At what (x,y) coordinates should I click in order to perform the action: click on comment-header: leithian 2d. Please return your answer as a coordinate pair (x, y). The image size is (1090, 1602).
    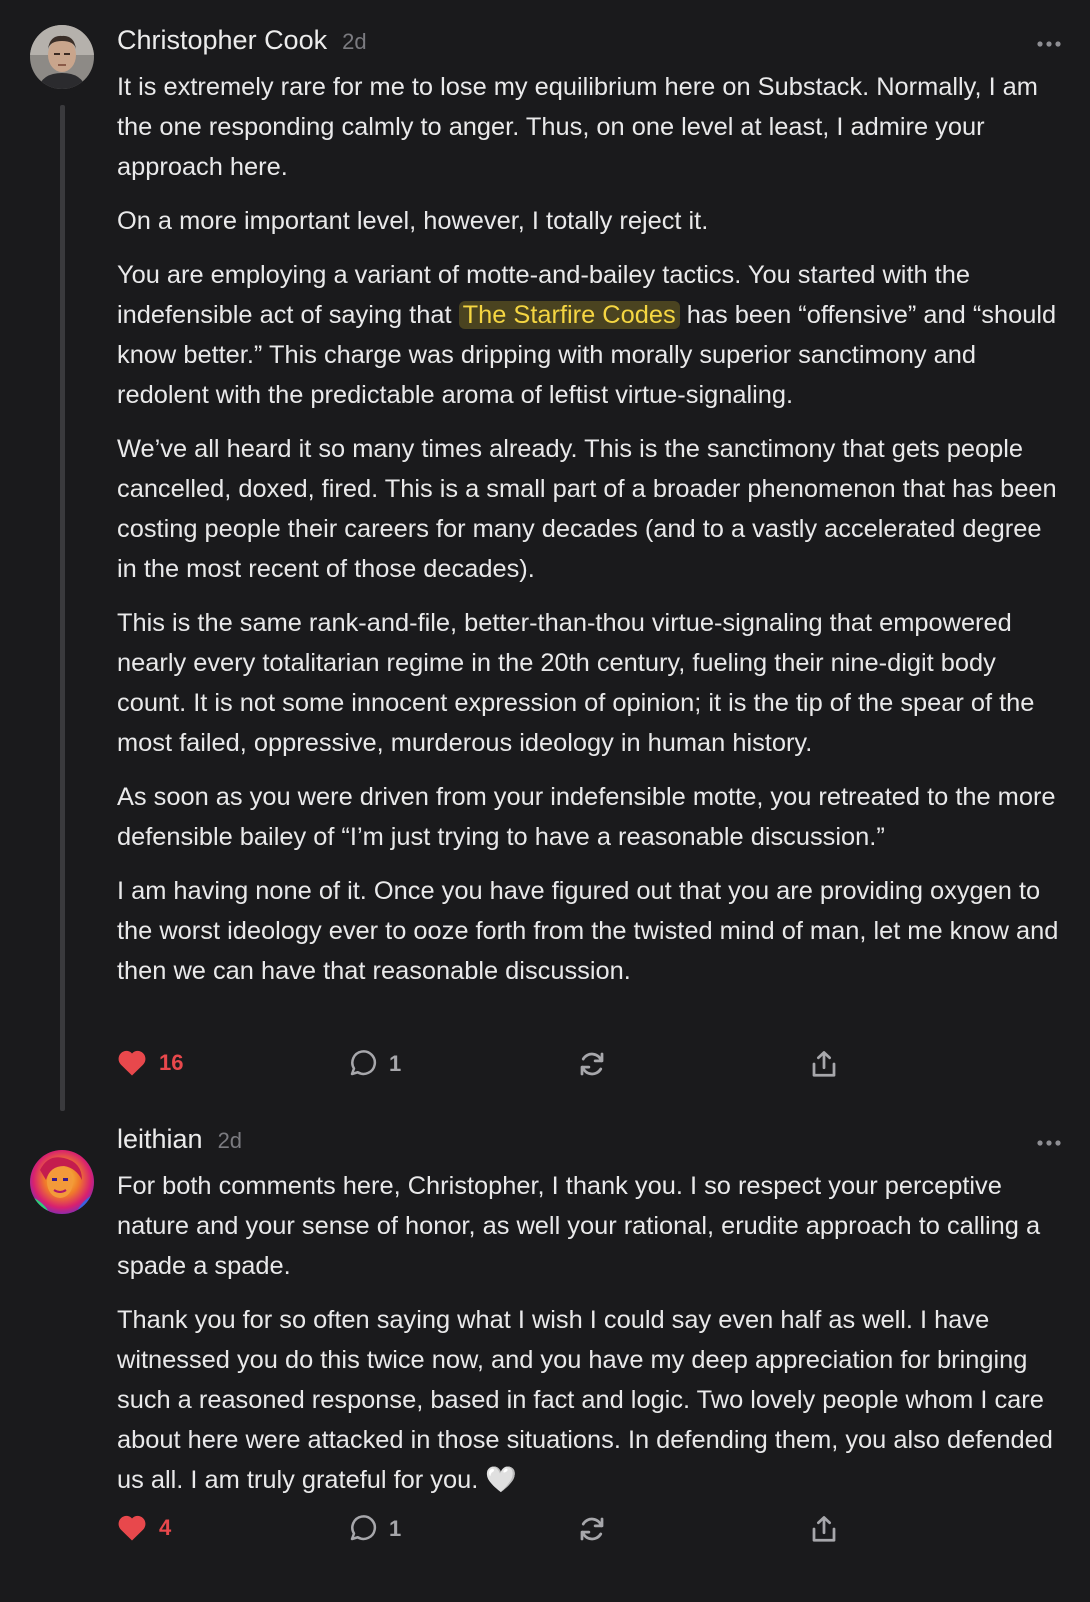
    Looking at the image, I should click on (179, 1144).